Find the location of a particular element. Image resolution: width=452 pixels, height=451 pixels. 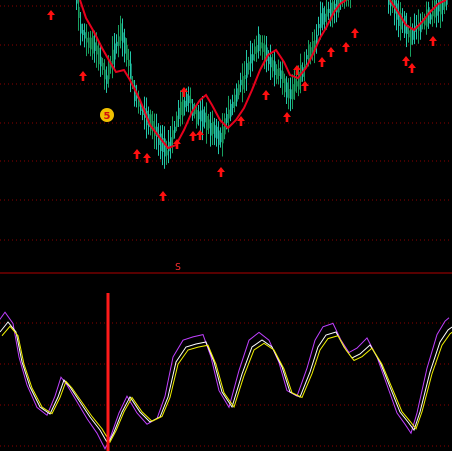

signal-badge-label: 5 is located at coordinates (107, 116).